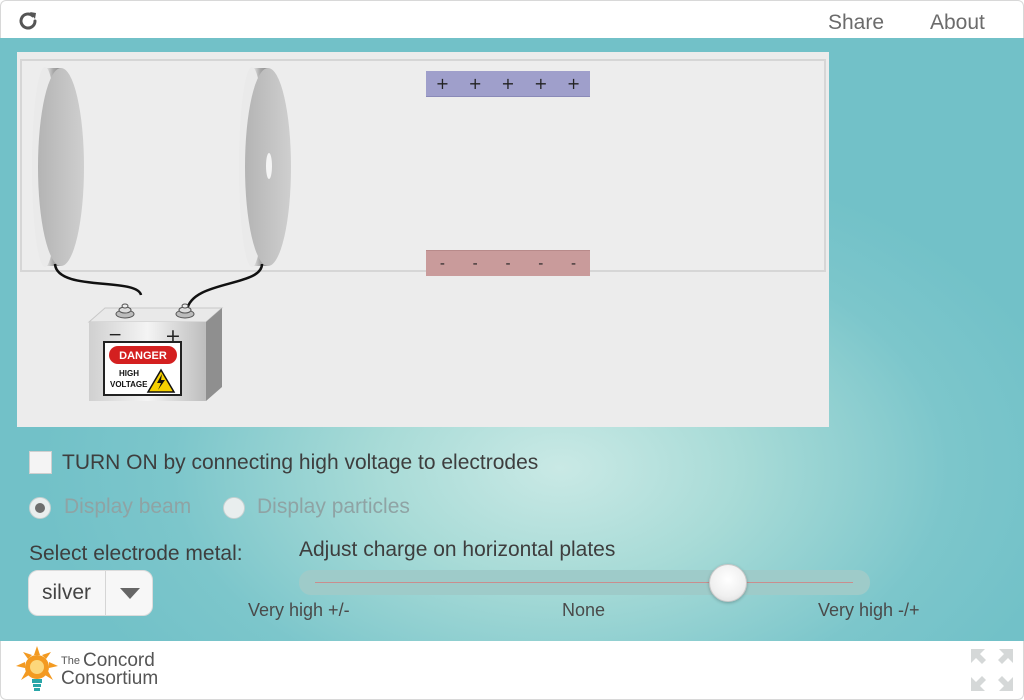  I want to click on anode-wire, so click(224, 287).